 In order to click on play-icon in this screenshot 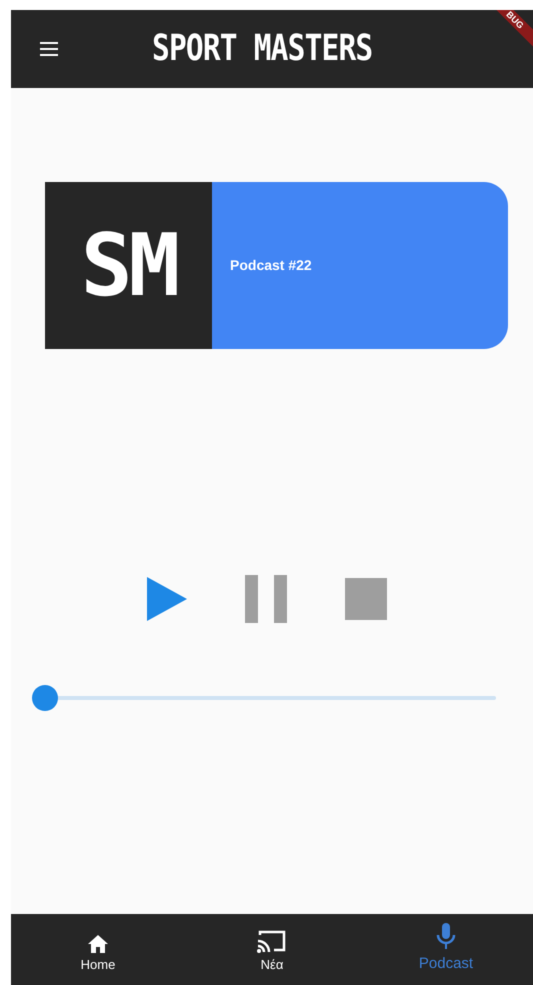, I will do `click(167, 599)`.